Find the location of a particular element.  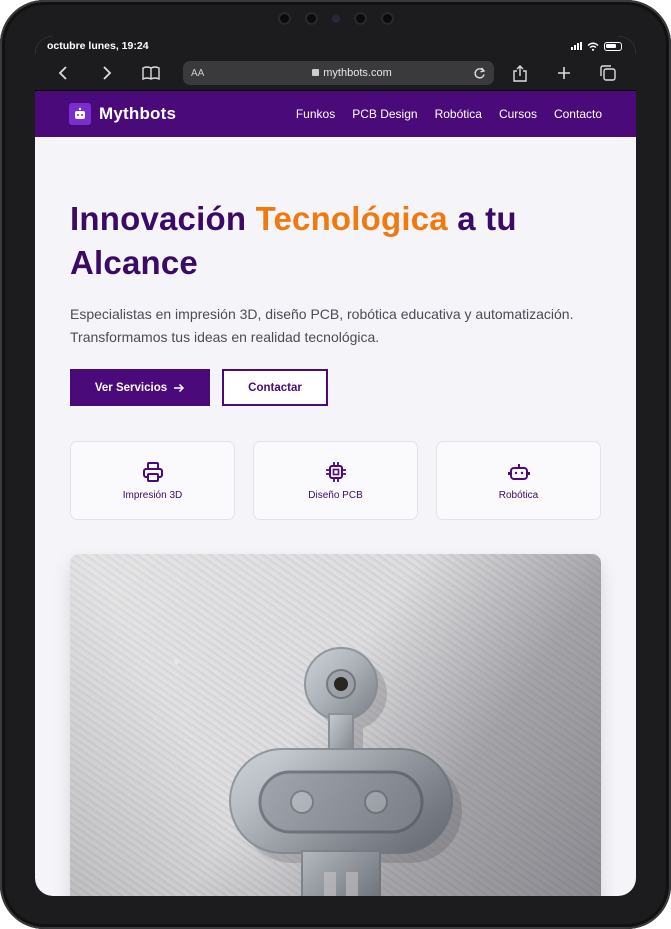

browser-toolbar: AA mythbots.com is located at coordinates (335, 73).